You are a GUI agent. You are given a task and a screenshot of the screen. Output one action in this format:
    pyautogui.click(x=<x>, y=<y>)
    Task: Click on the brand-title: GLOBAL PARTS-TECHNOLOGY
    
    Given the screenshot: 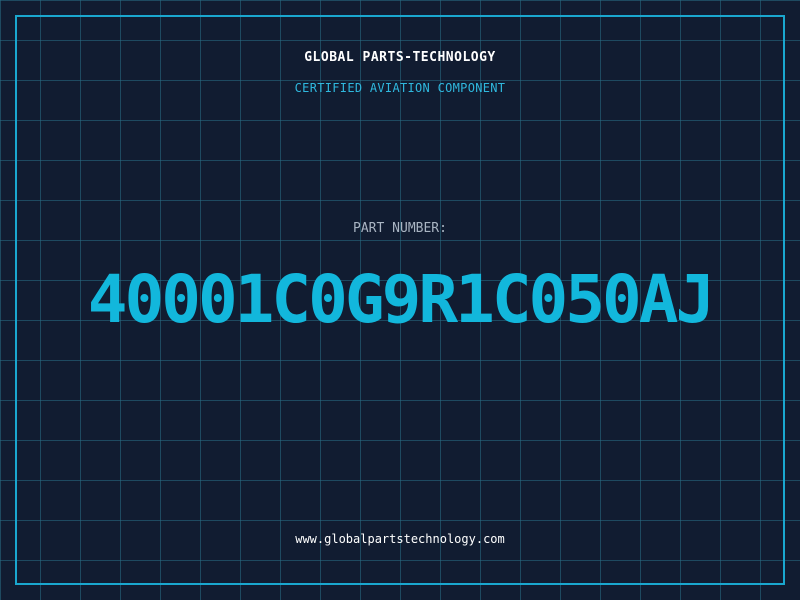 What is the action you would take?
    pyautogui.click(x=400, y=57)
    